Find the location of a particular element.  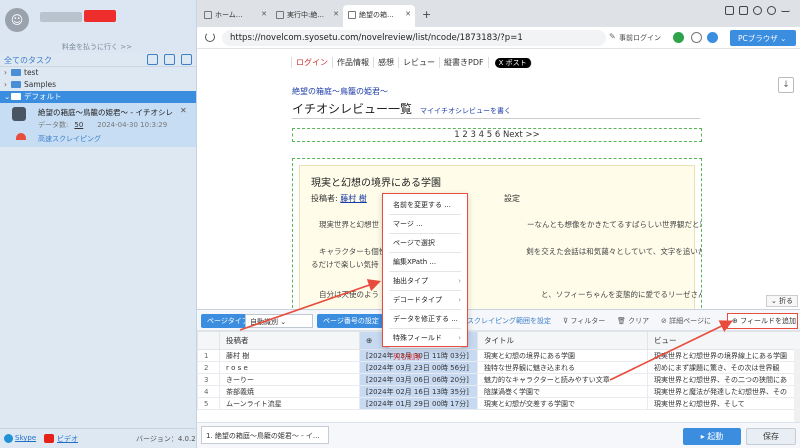

version-label: バージョン：4.0.2 is located at coordinates (166, 439).